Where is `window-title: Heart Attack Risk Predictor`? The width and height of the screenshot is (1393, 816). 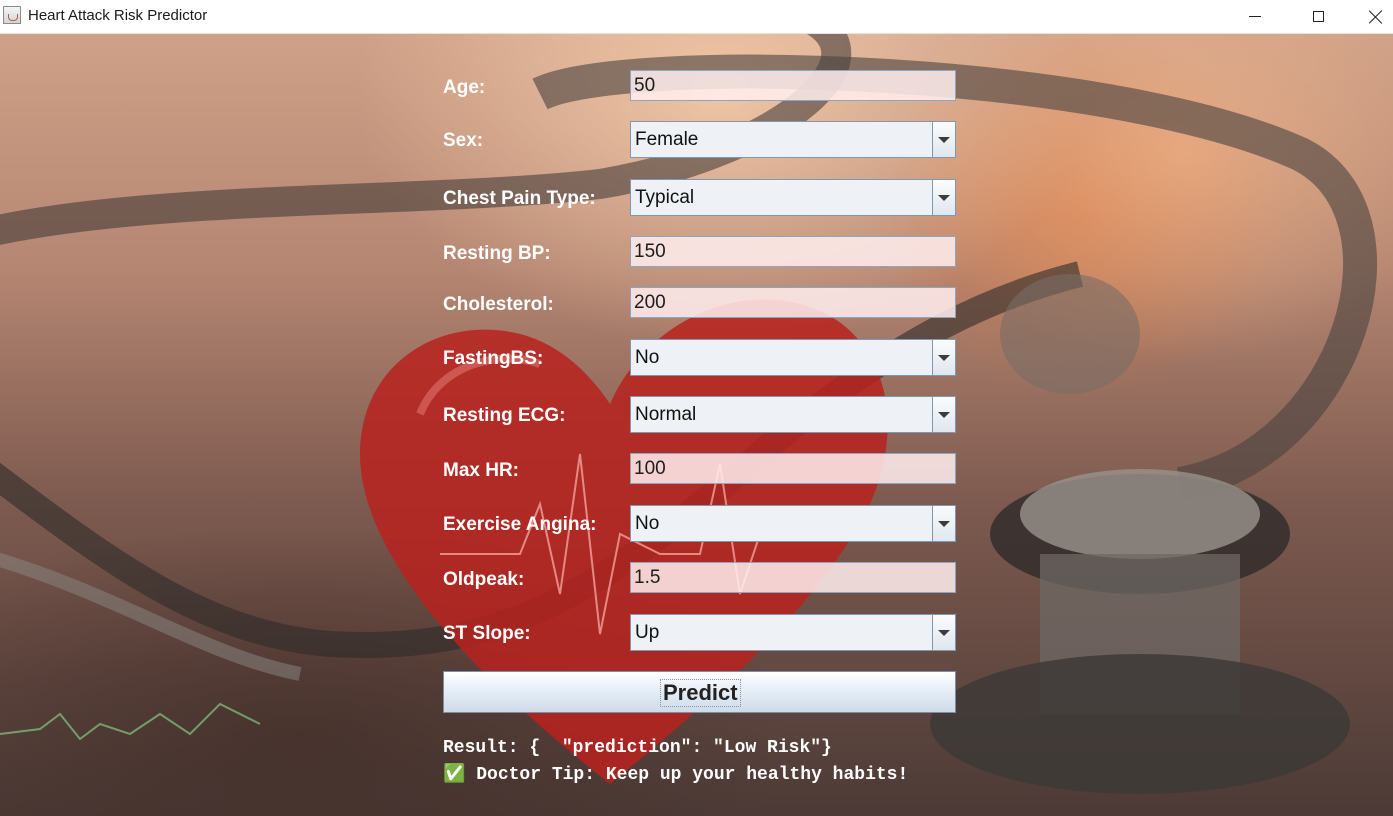 window-title: Heart Attack Risk Predictor is located at coordinates (118, 15).